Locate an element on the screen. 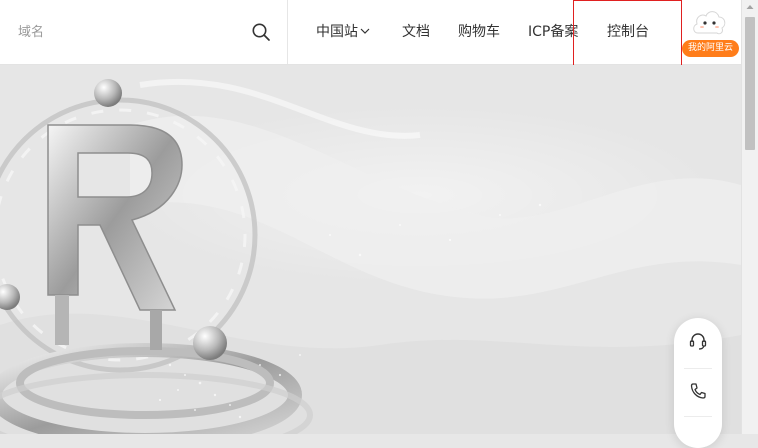 This screenshot has height=448, width=758. chevron-down-icon is located at coordinates (365, 31).